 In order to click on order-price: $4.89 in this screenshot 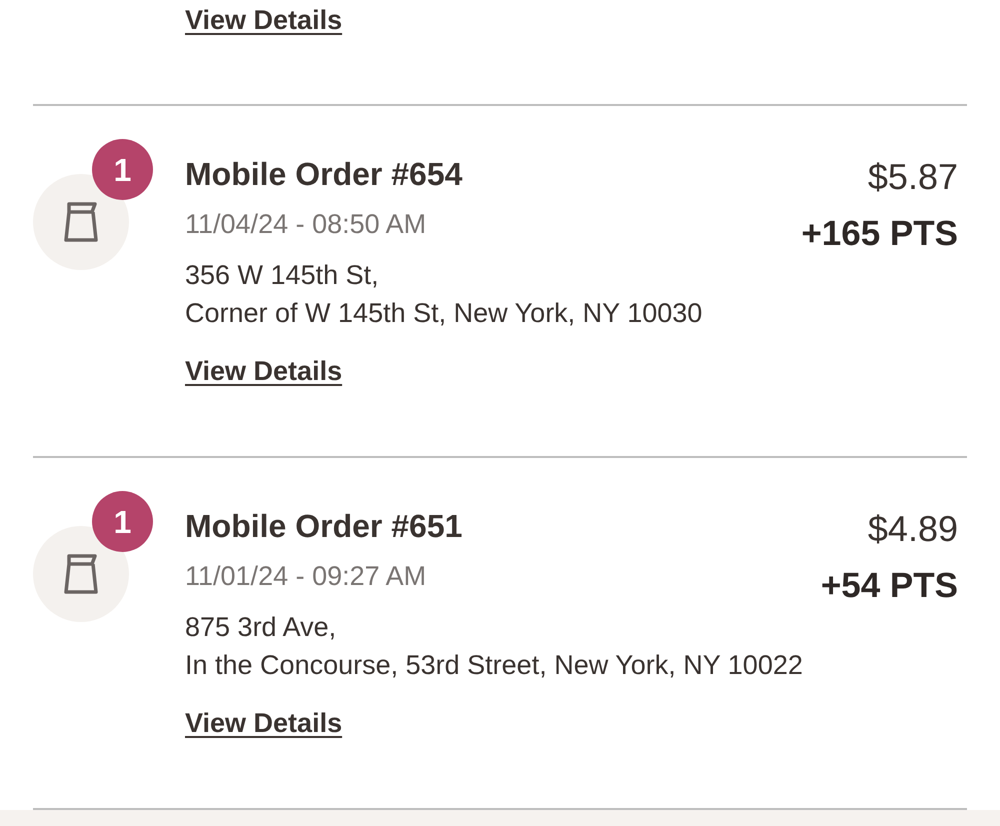, I will do `click(913, 529)`.